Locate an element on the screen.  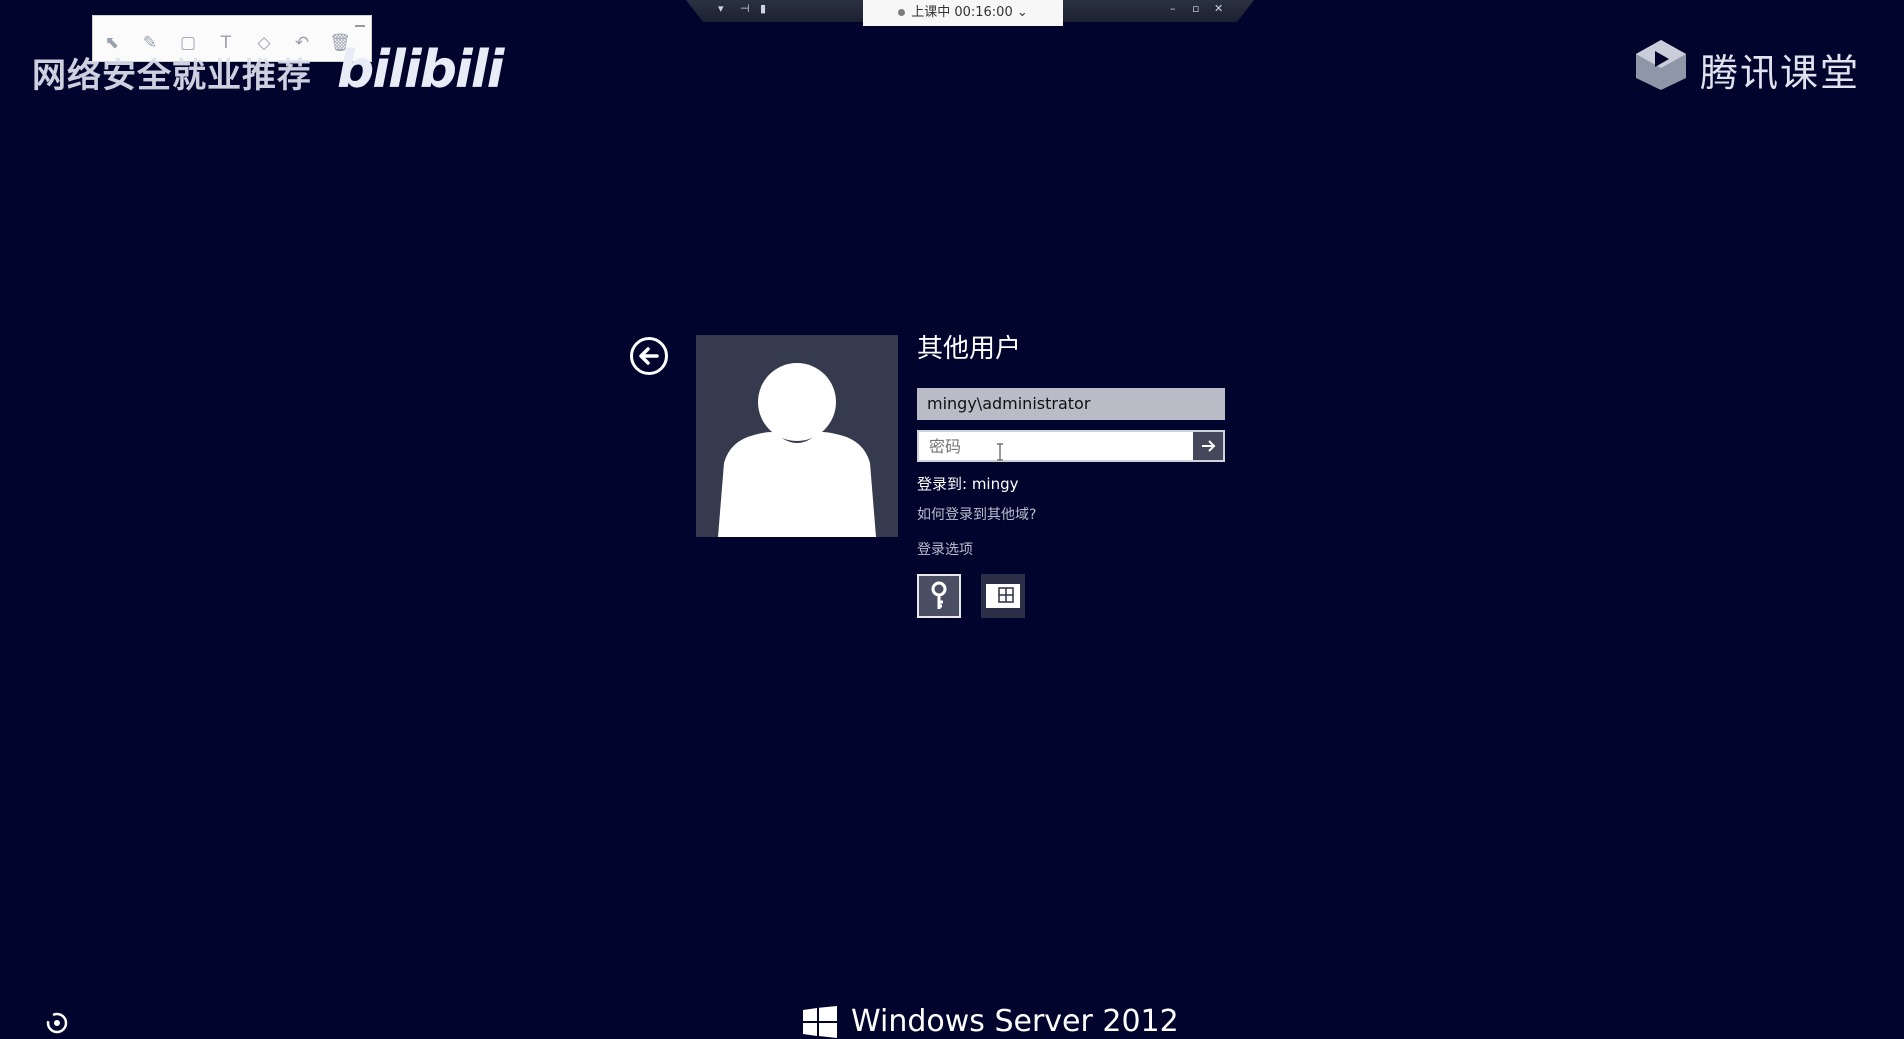
smart-card-icon is located at coordinates (1003, 596).